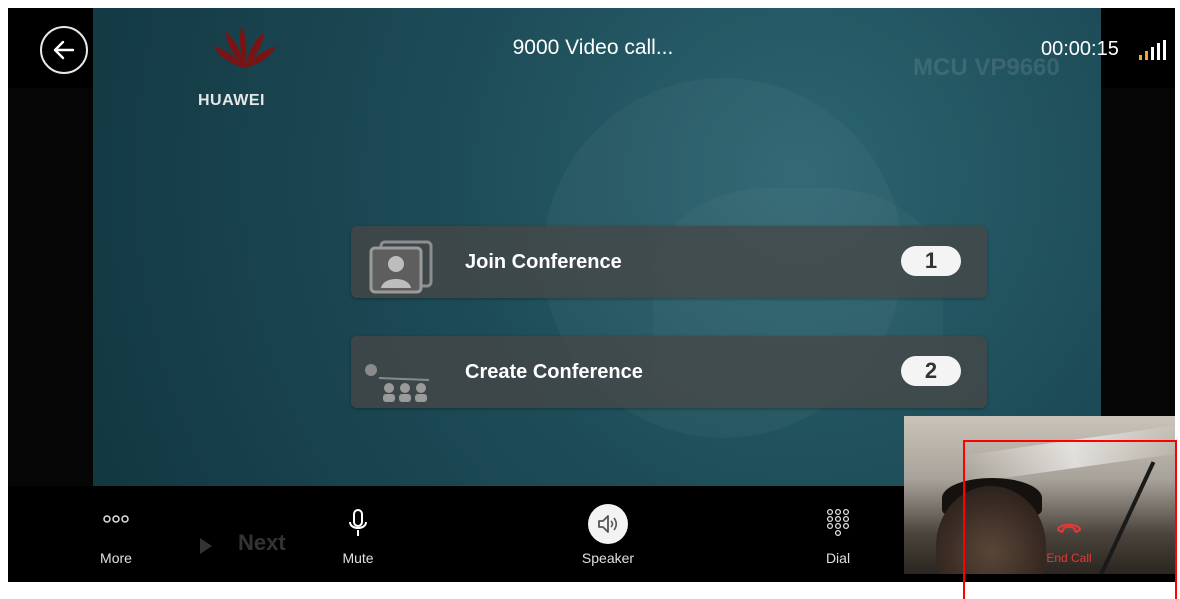  What do you see at coordinates (116, 519) in the screenshot?
I see `more-dots-icon` at bounding box center [116, 519].